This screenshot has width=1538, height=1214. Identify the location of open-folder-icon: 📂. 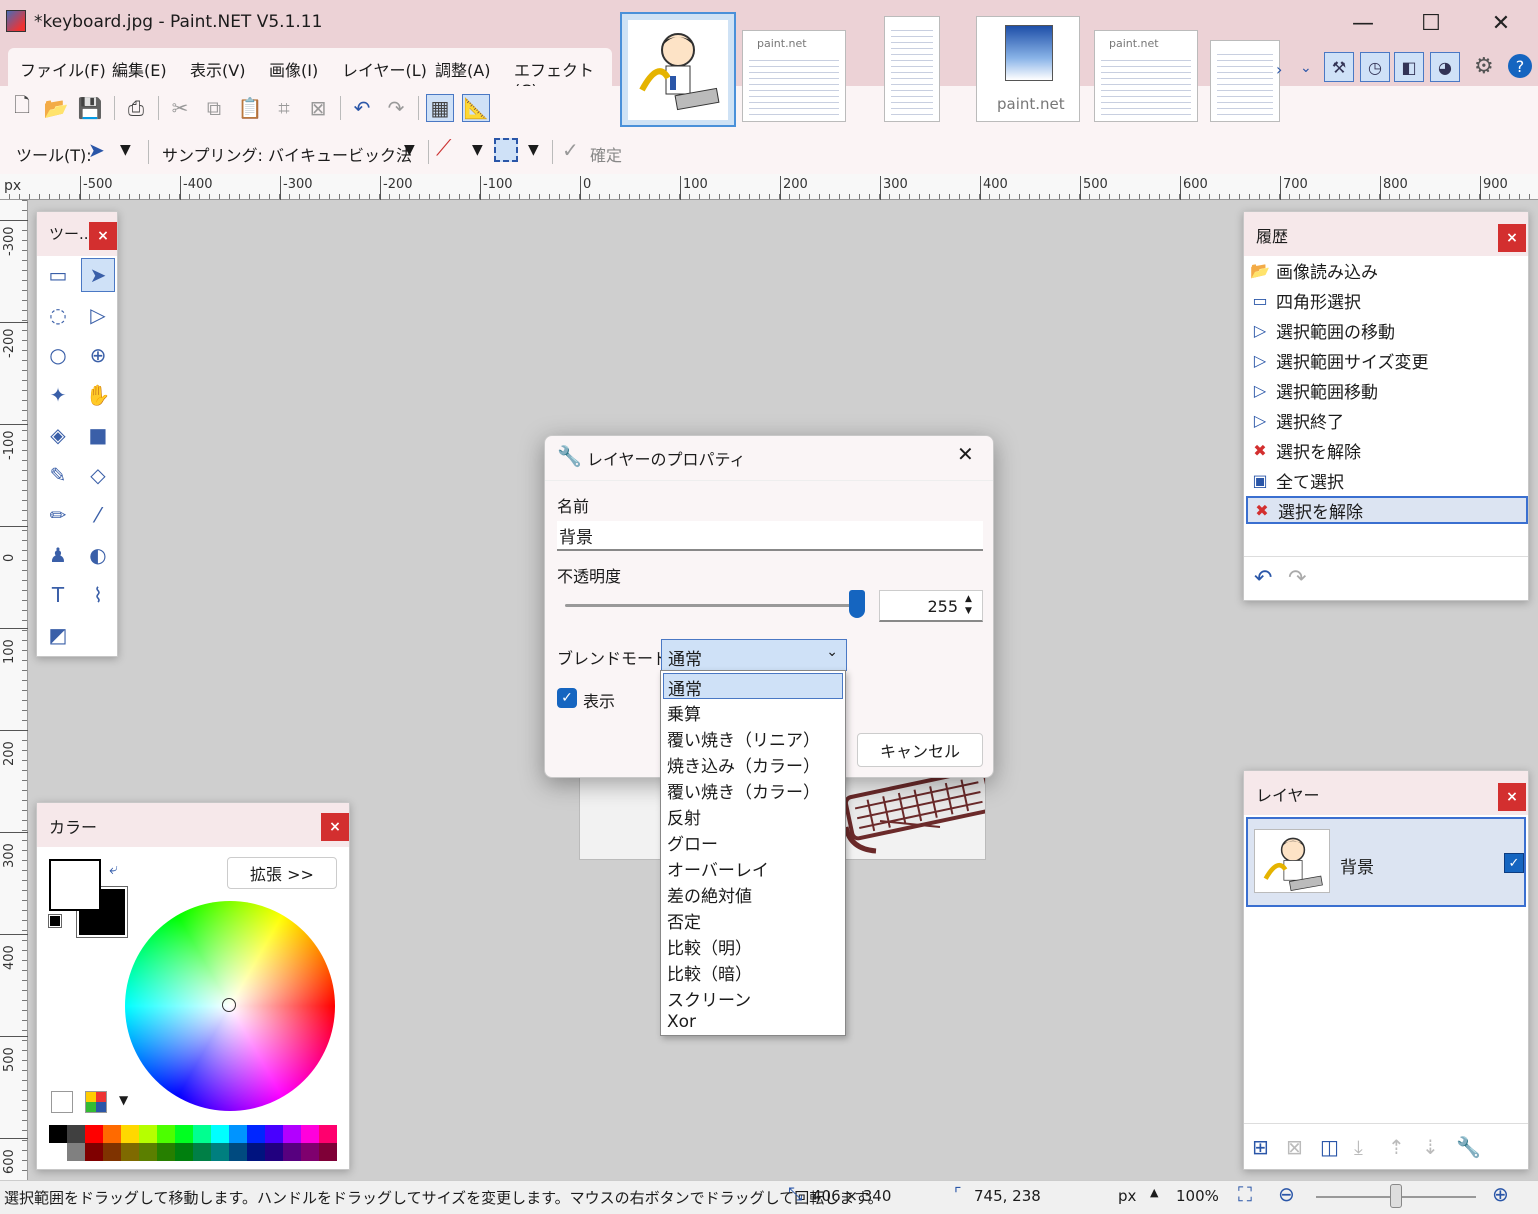
(56, 108).